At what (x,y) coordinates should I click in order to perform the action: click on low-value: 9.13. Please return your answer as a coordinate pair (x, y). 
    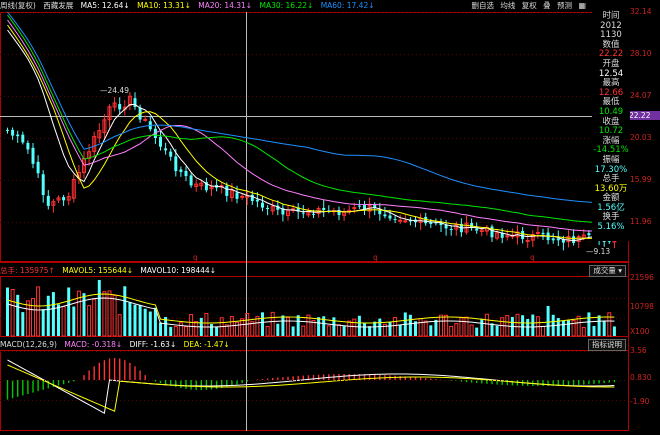
    Looking at the image, I should click on (602, 251).